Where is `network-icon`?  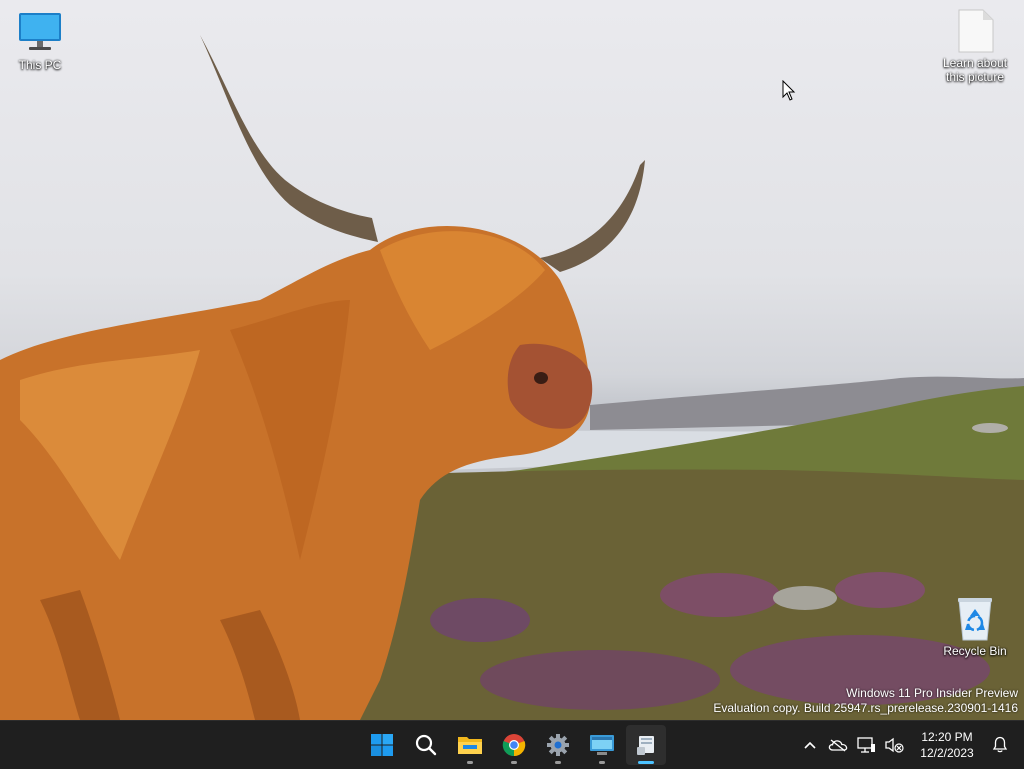
network-icon is located at coordinates (866, 745).